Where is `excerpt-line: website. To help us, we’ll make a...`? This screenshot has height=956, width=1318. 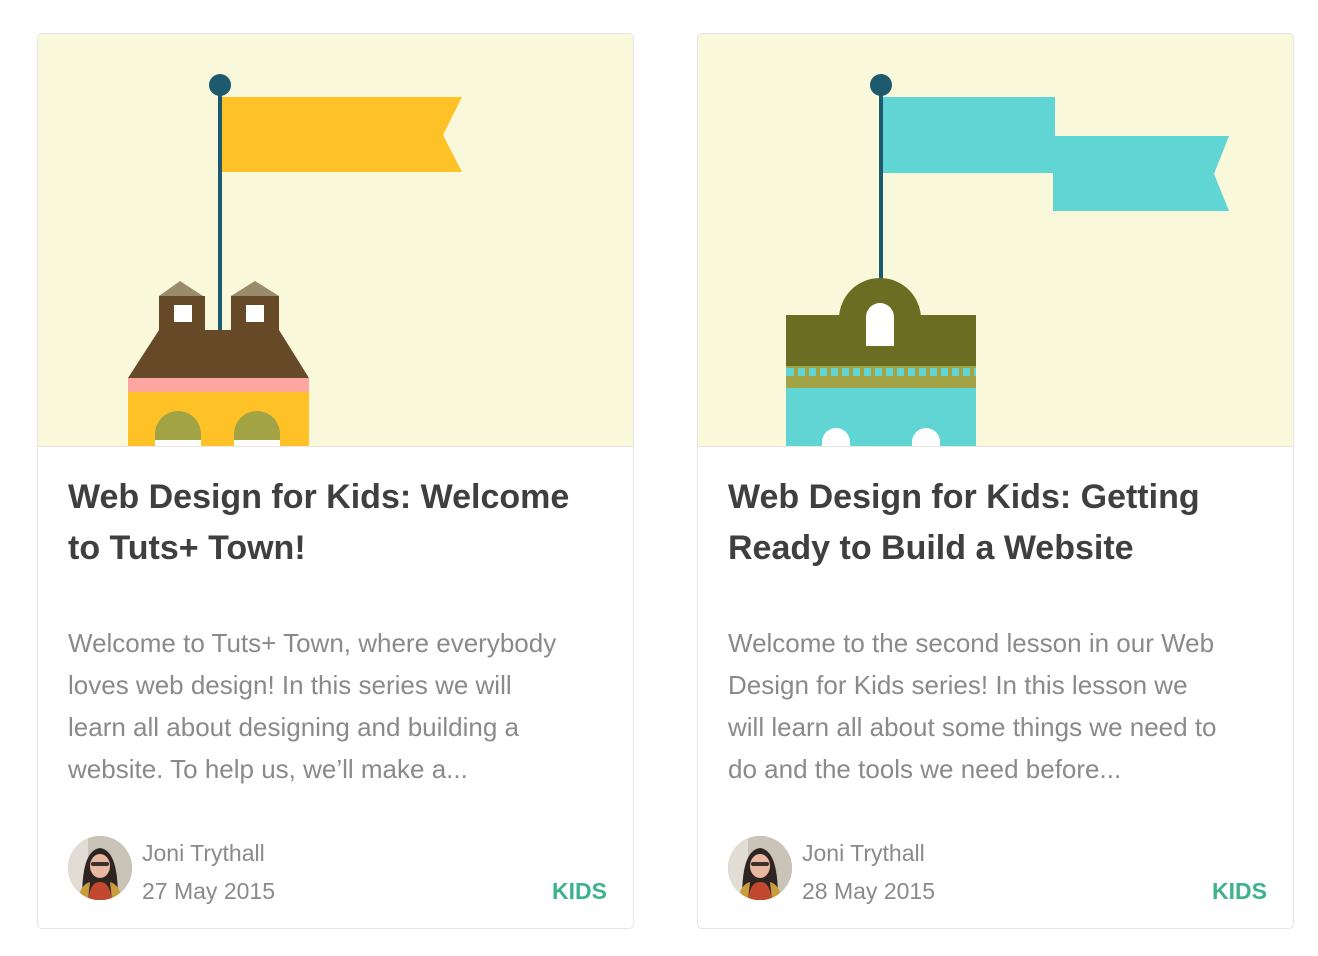 excerpt-line: website. To help us, we’ll make a... is located at coordinates (268, 769).